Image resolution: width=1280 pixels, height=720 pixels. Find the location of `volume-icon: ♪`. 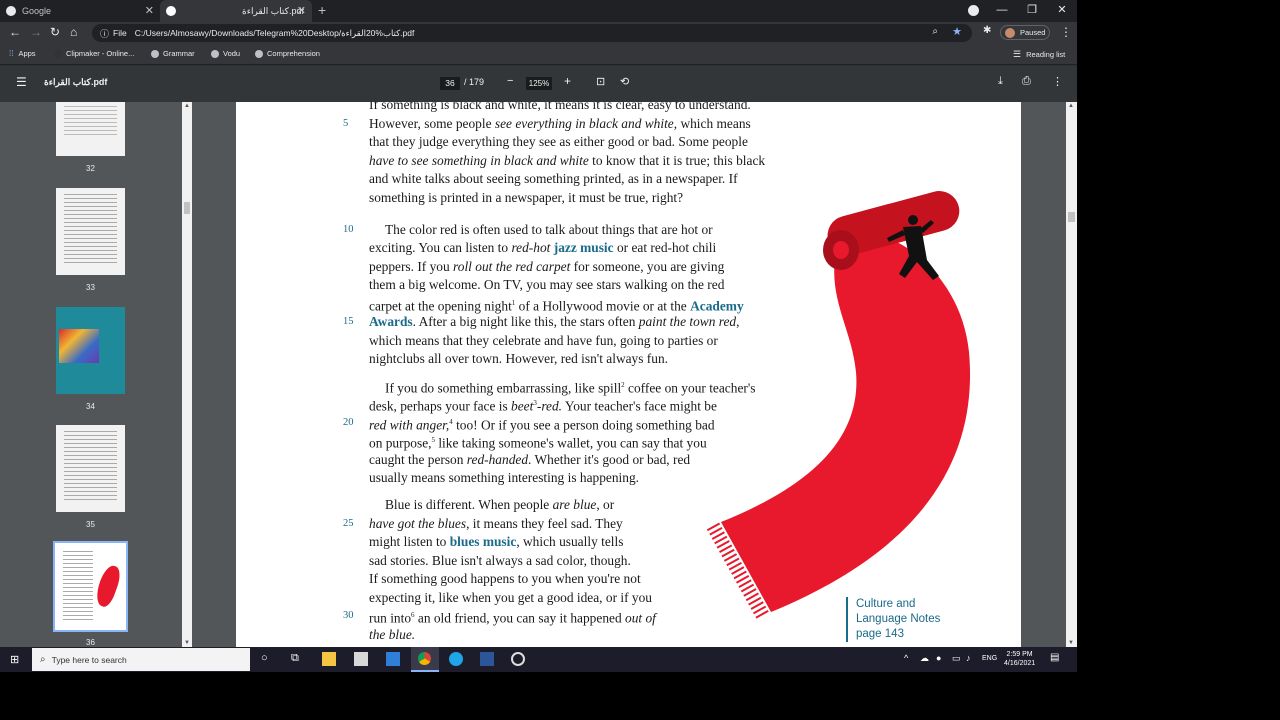

volume-icon: ♪ is located at coordinates (968, 658).